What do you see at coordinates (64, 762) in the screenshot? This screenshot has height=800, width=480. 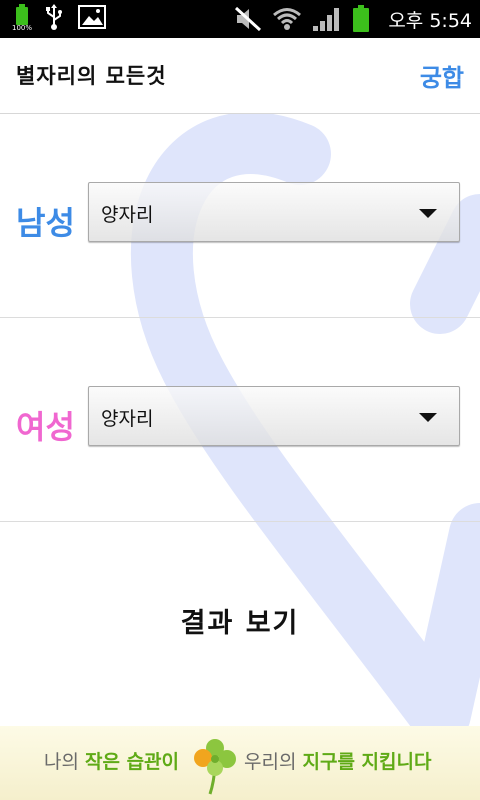 I see `banner-left-plain: 나의` at bounding box center [64, 762].